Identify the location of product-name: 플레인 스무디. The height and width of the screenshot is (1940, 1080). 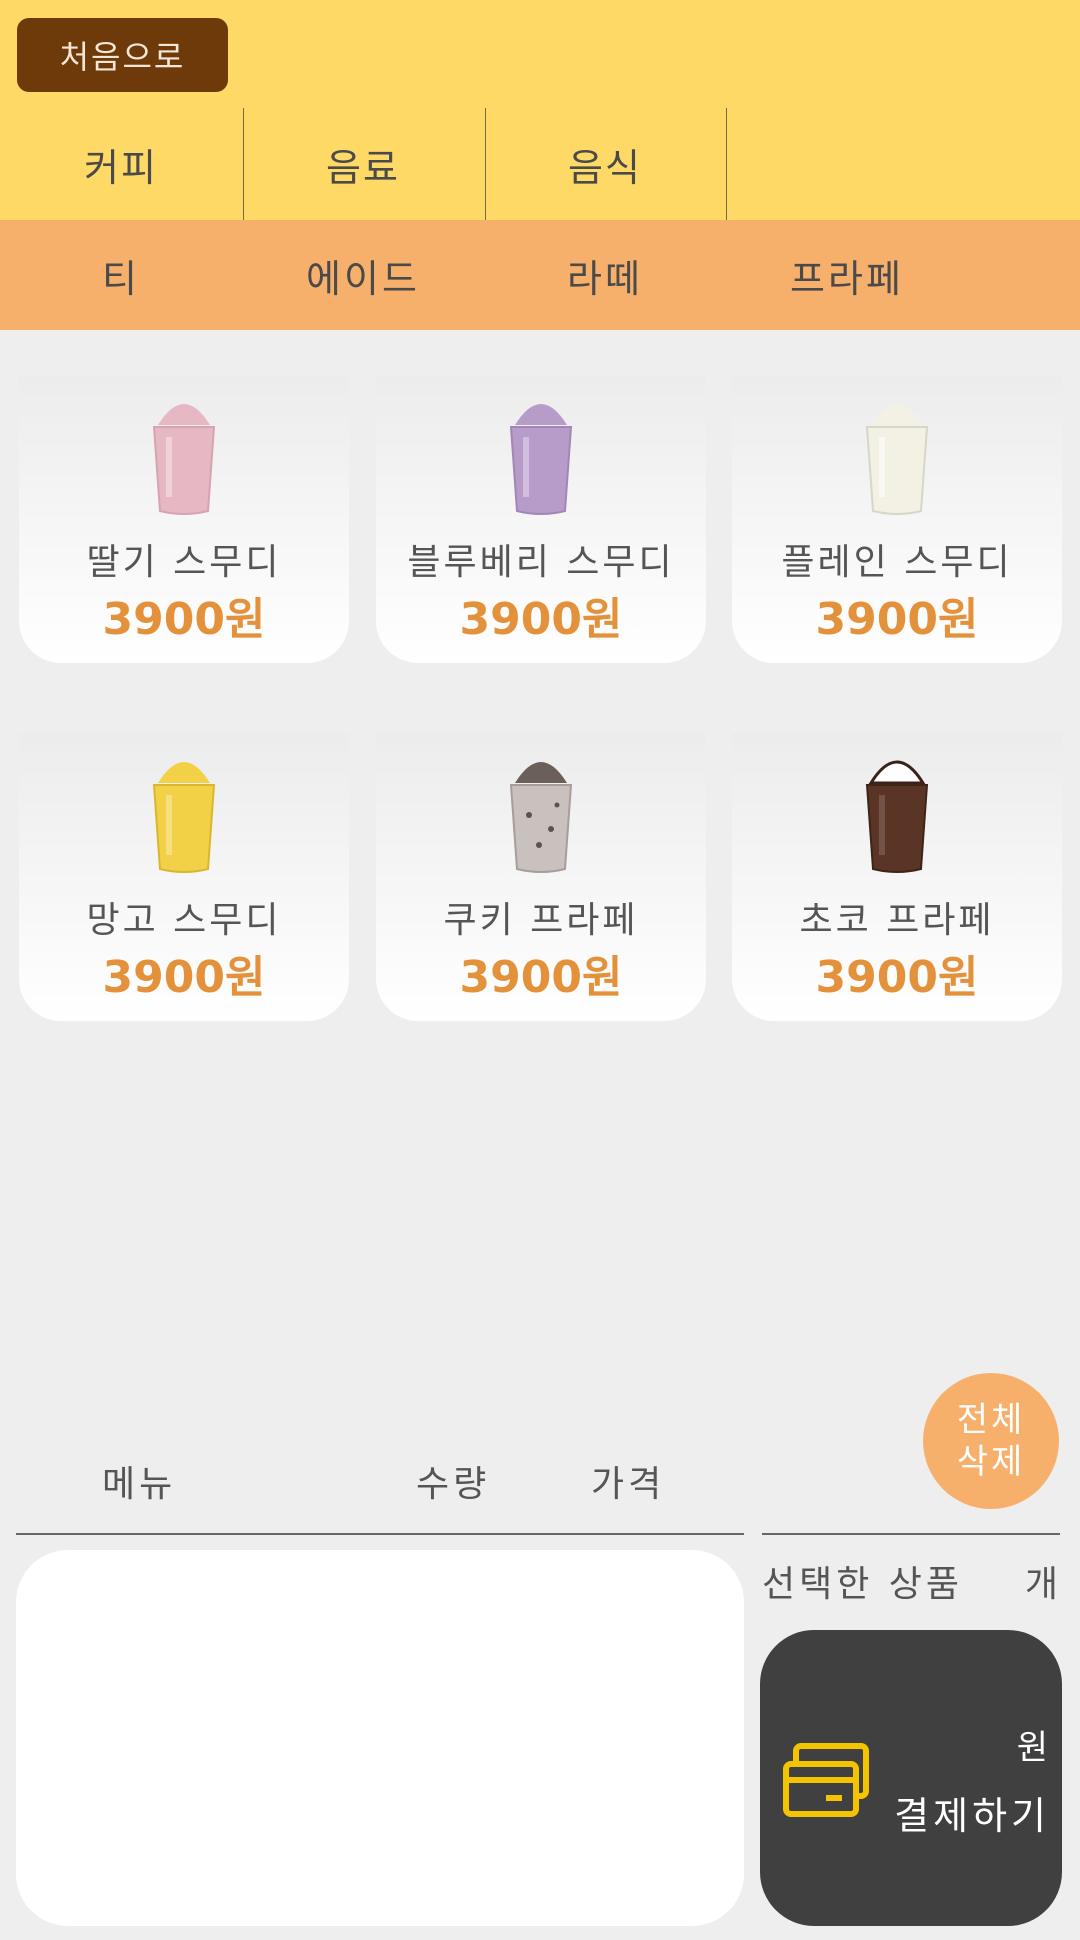
(897, 562).